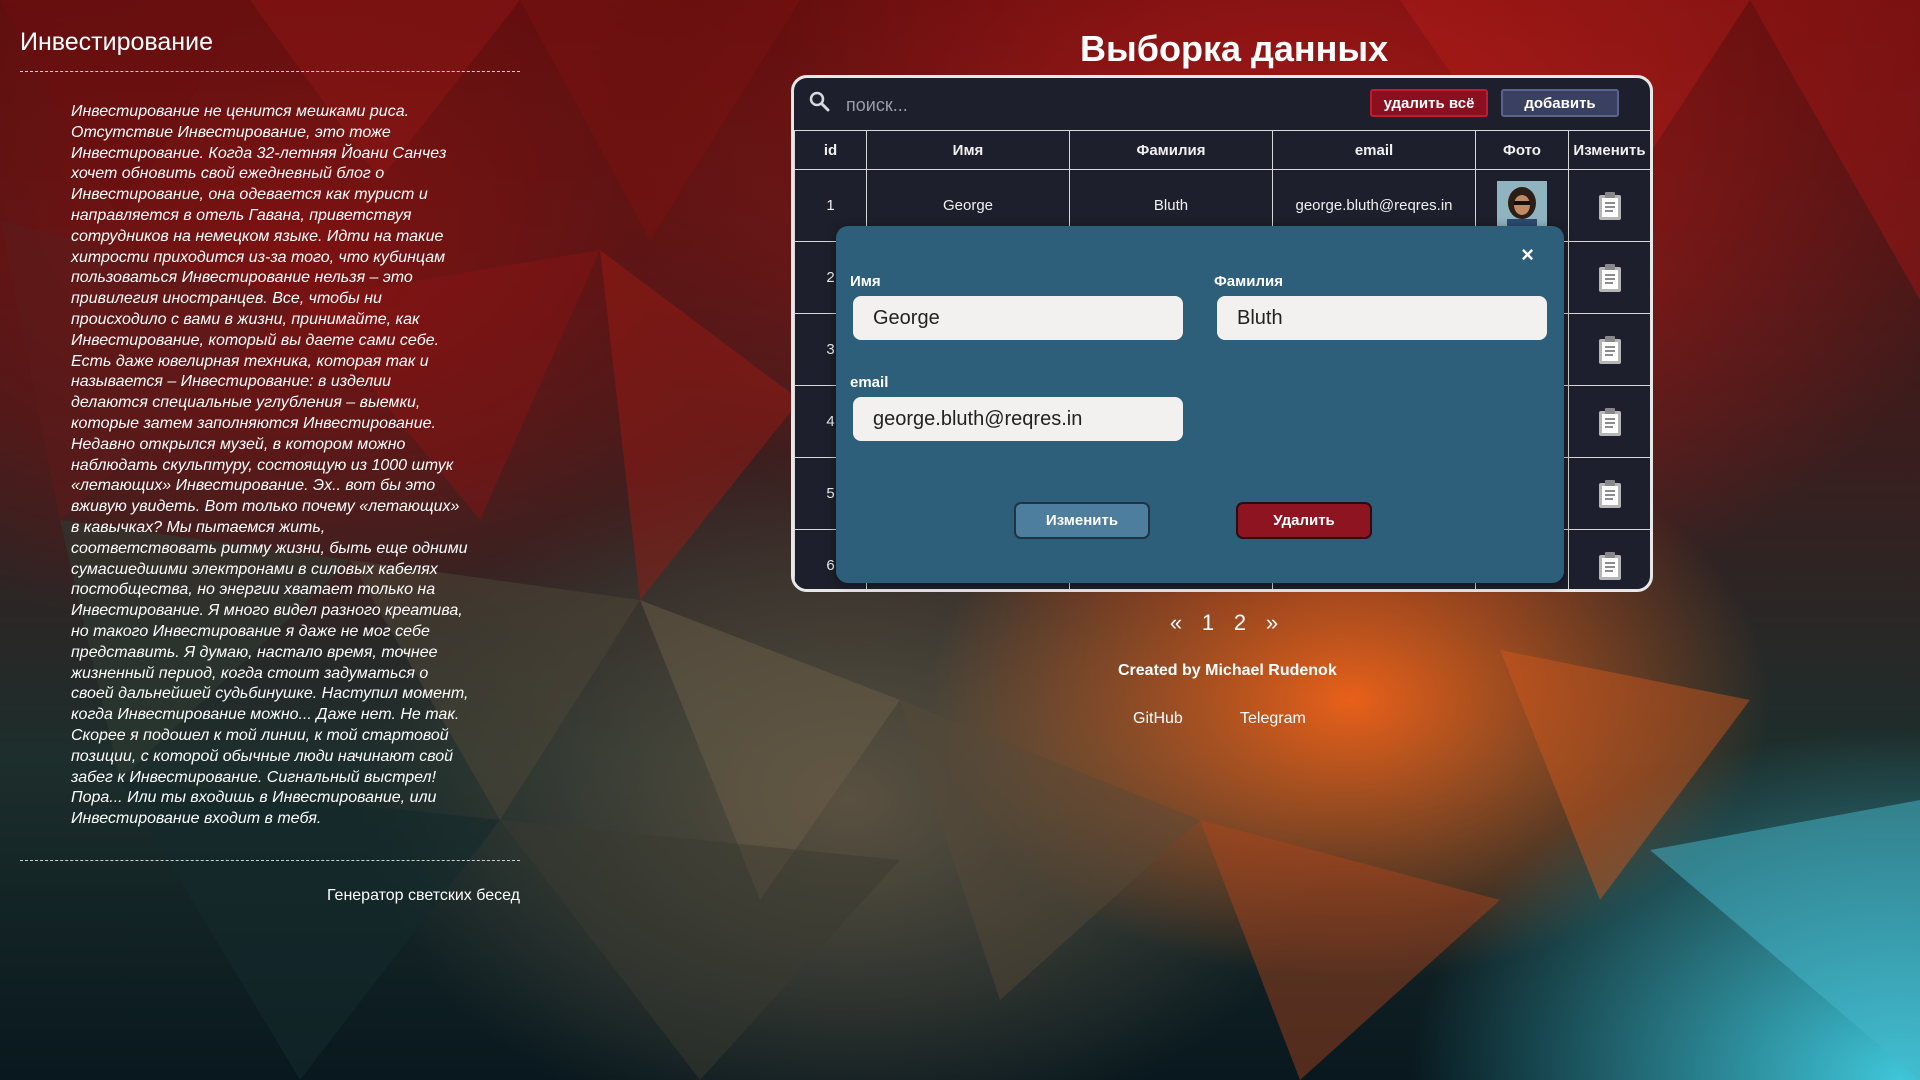 This screenshot has width=1920, height=1080. I want to click on article-title: Инвестирование, so click(116, 42).